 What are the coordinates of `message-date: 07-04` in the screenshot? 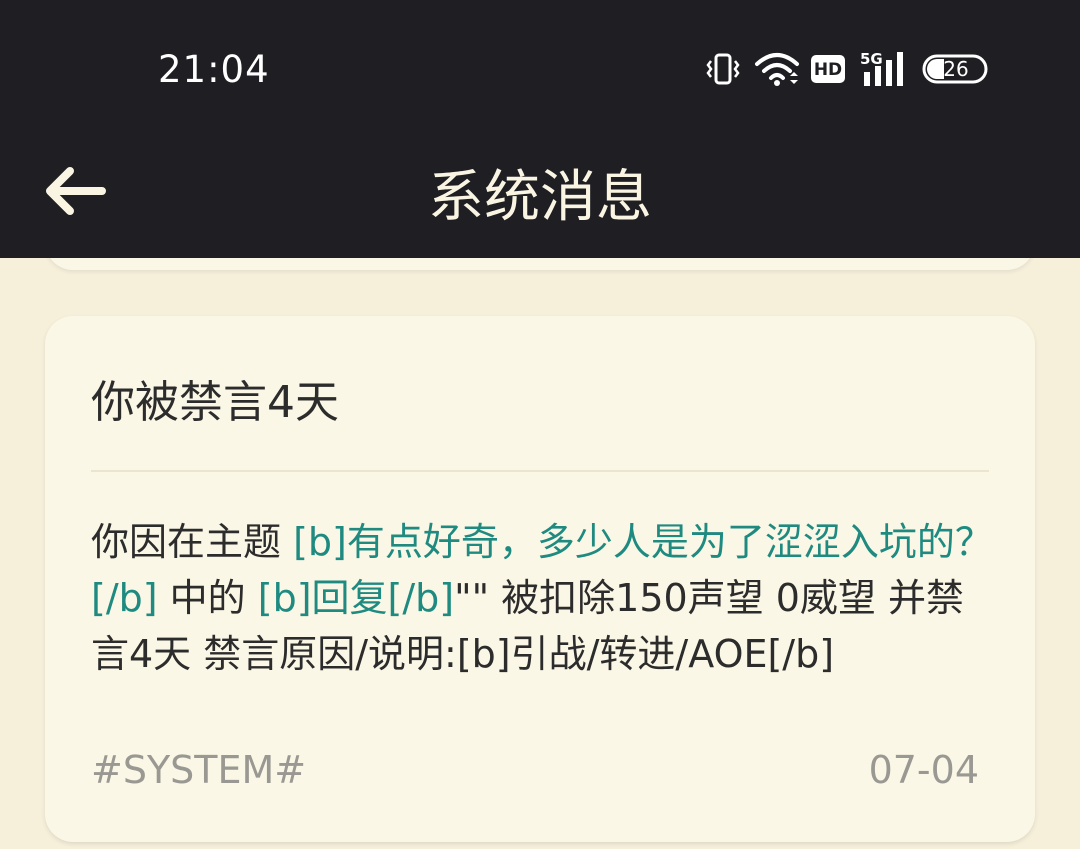 It's located at (923, 770).